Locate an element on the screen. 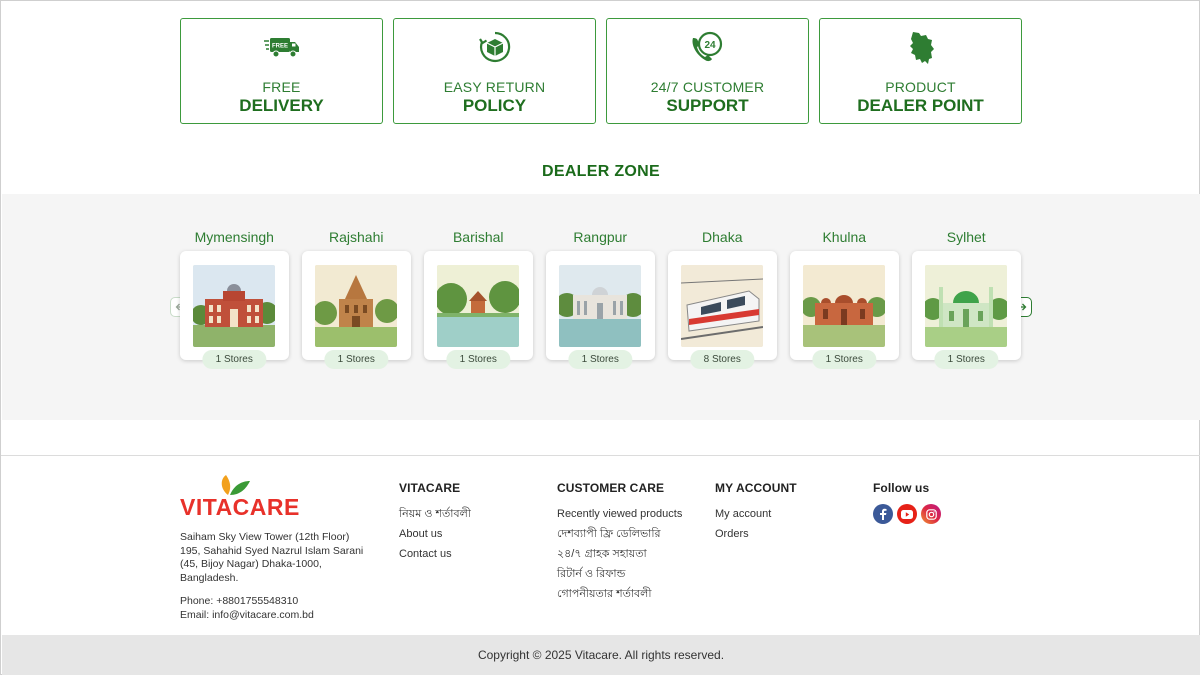  address-line: 195, Sahahid Syed Nazrul Islam Sarani is located at coordinates (272, 550).